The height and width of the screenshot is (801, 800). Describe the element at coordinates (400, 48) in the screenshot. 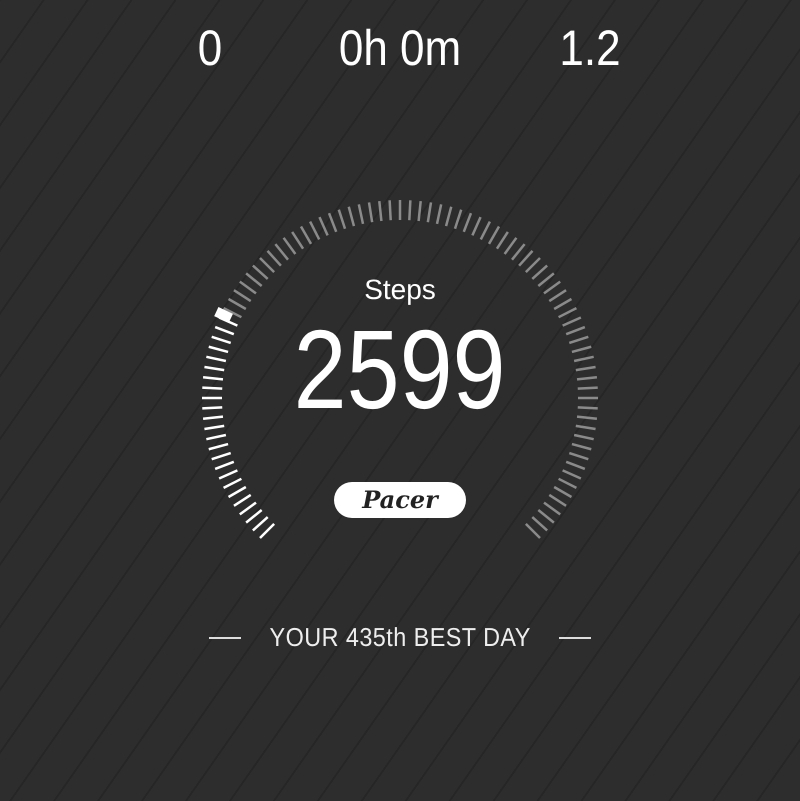

I see `stat-value: 0h 0m` at that location.